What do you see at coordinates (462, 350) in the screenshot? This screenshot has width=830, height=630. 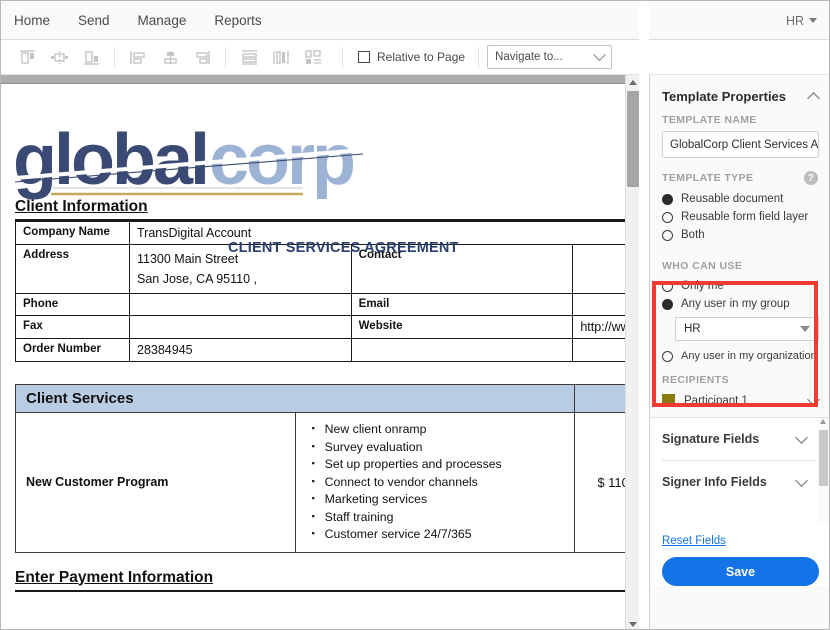 I see `cell-label-blank` at bounding box center [462, 350].